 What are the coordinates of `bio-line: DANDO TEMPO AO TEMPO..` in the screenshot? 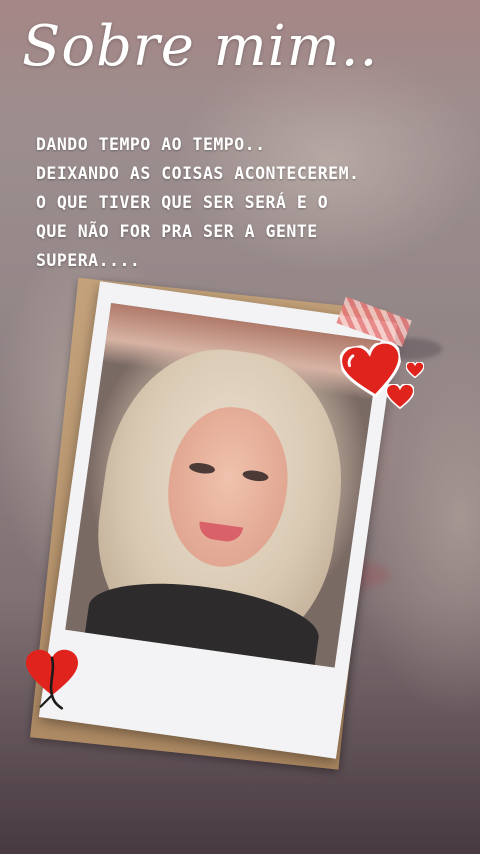 It's located at (151, 144).